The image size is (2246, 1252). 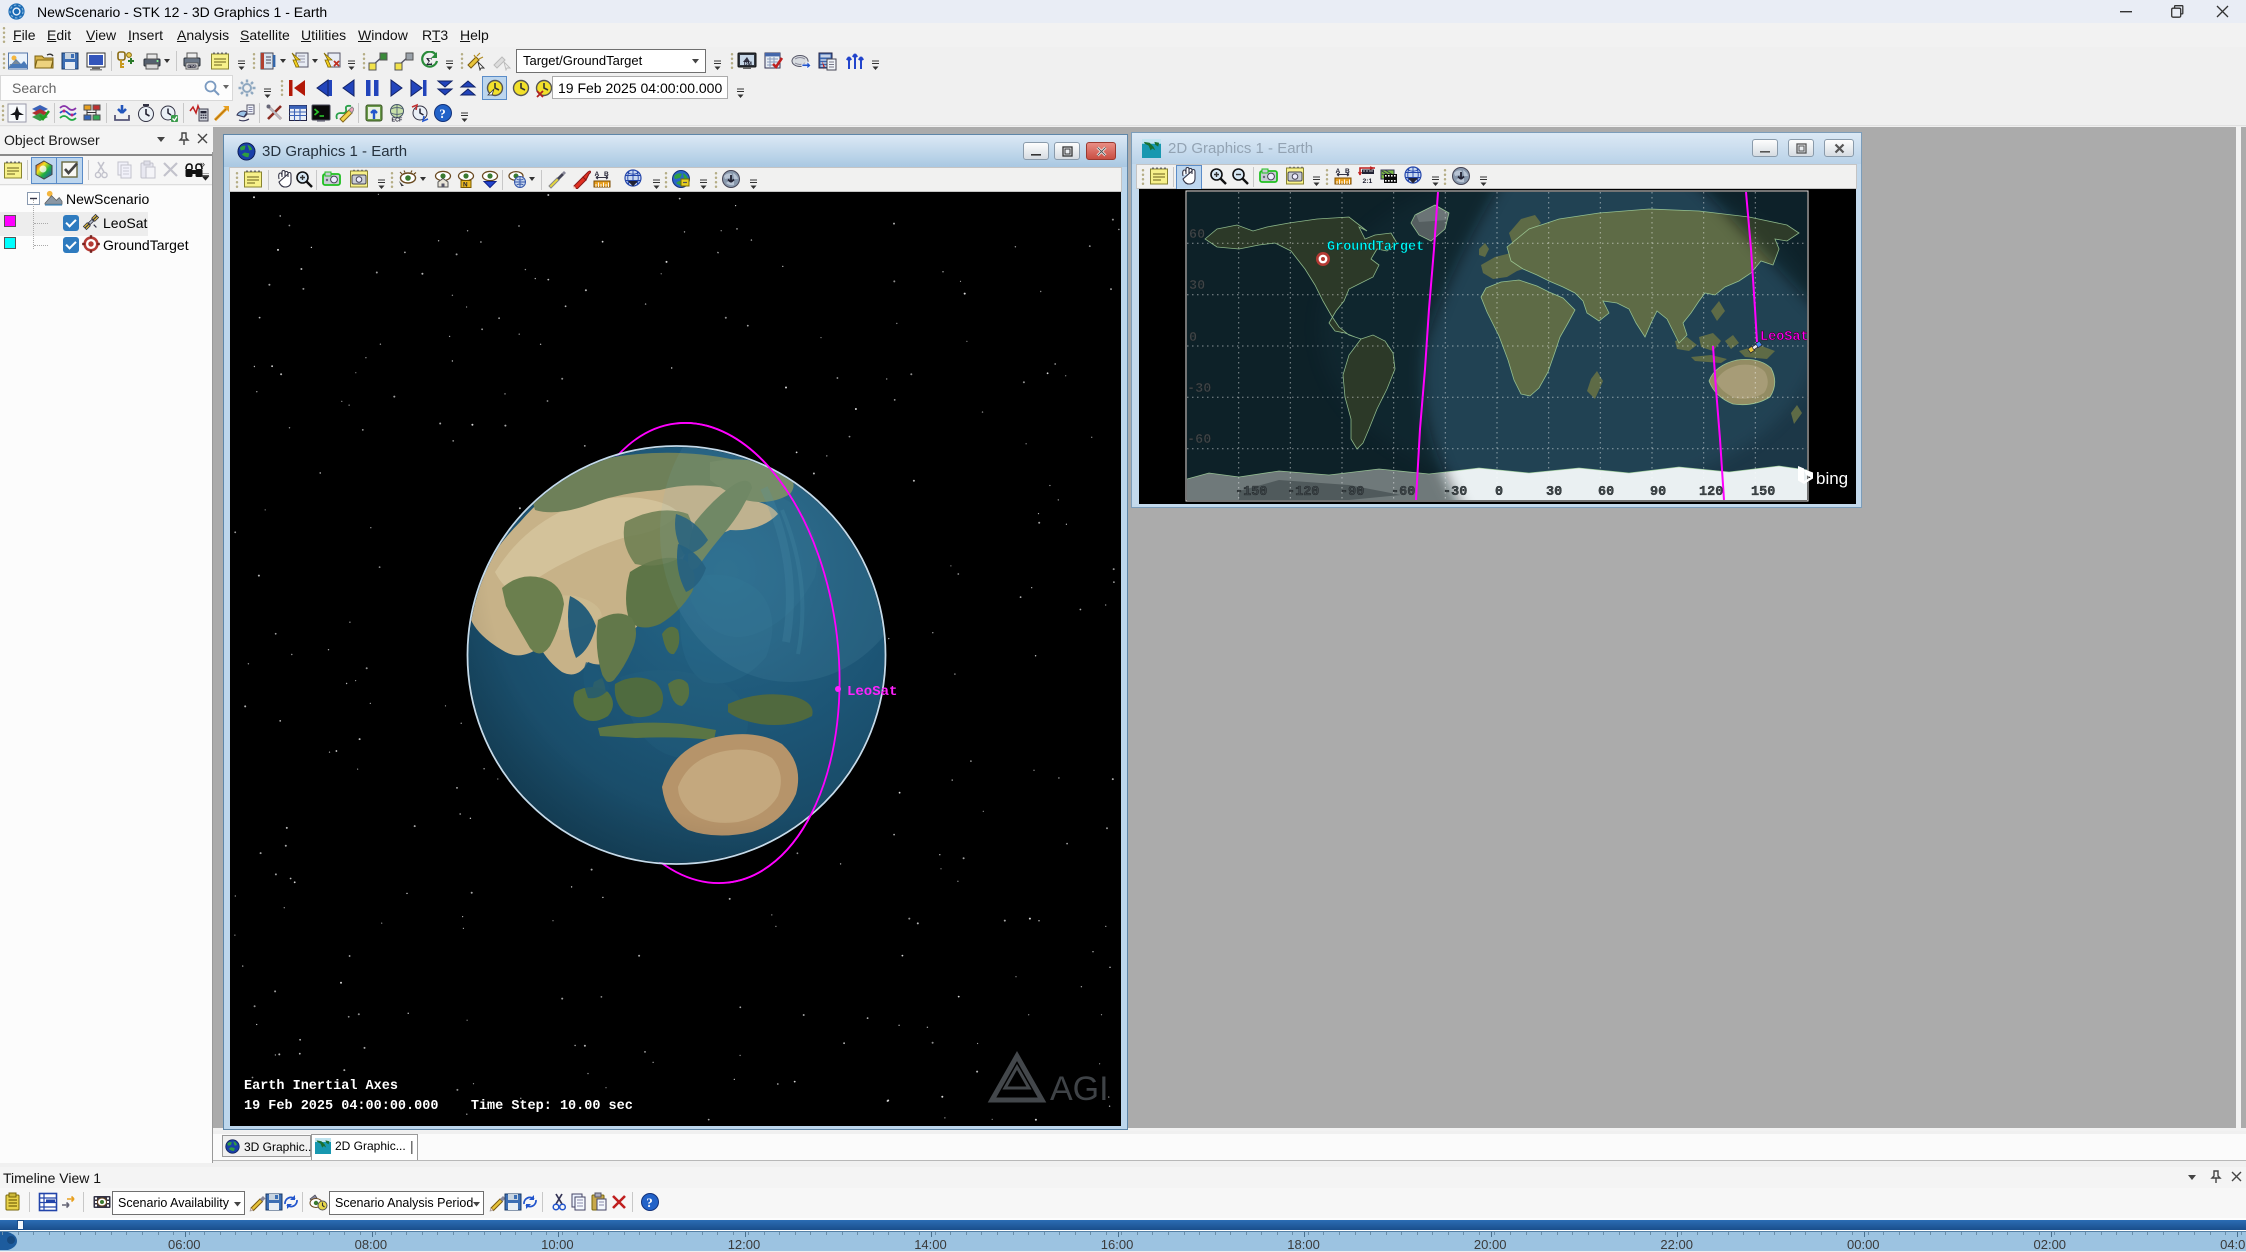 I want to click on svg-text: -90, so click(x=1352, y=492).